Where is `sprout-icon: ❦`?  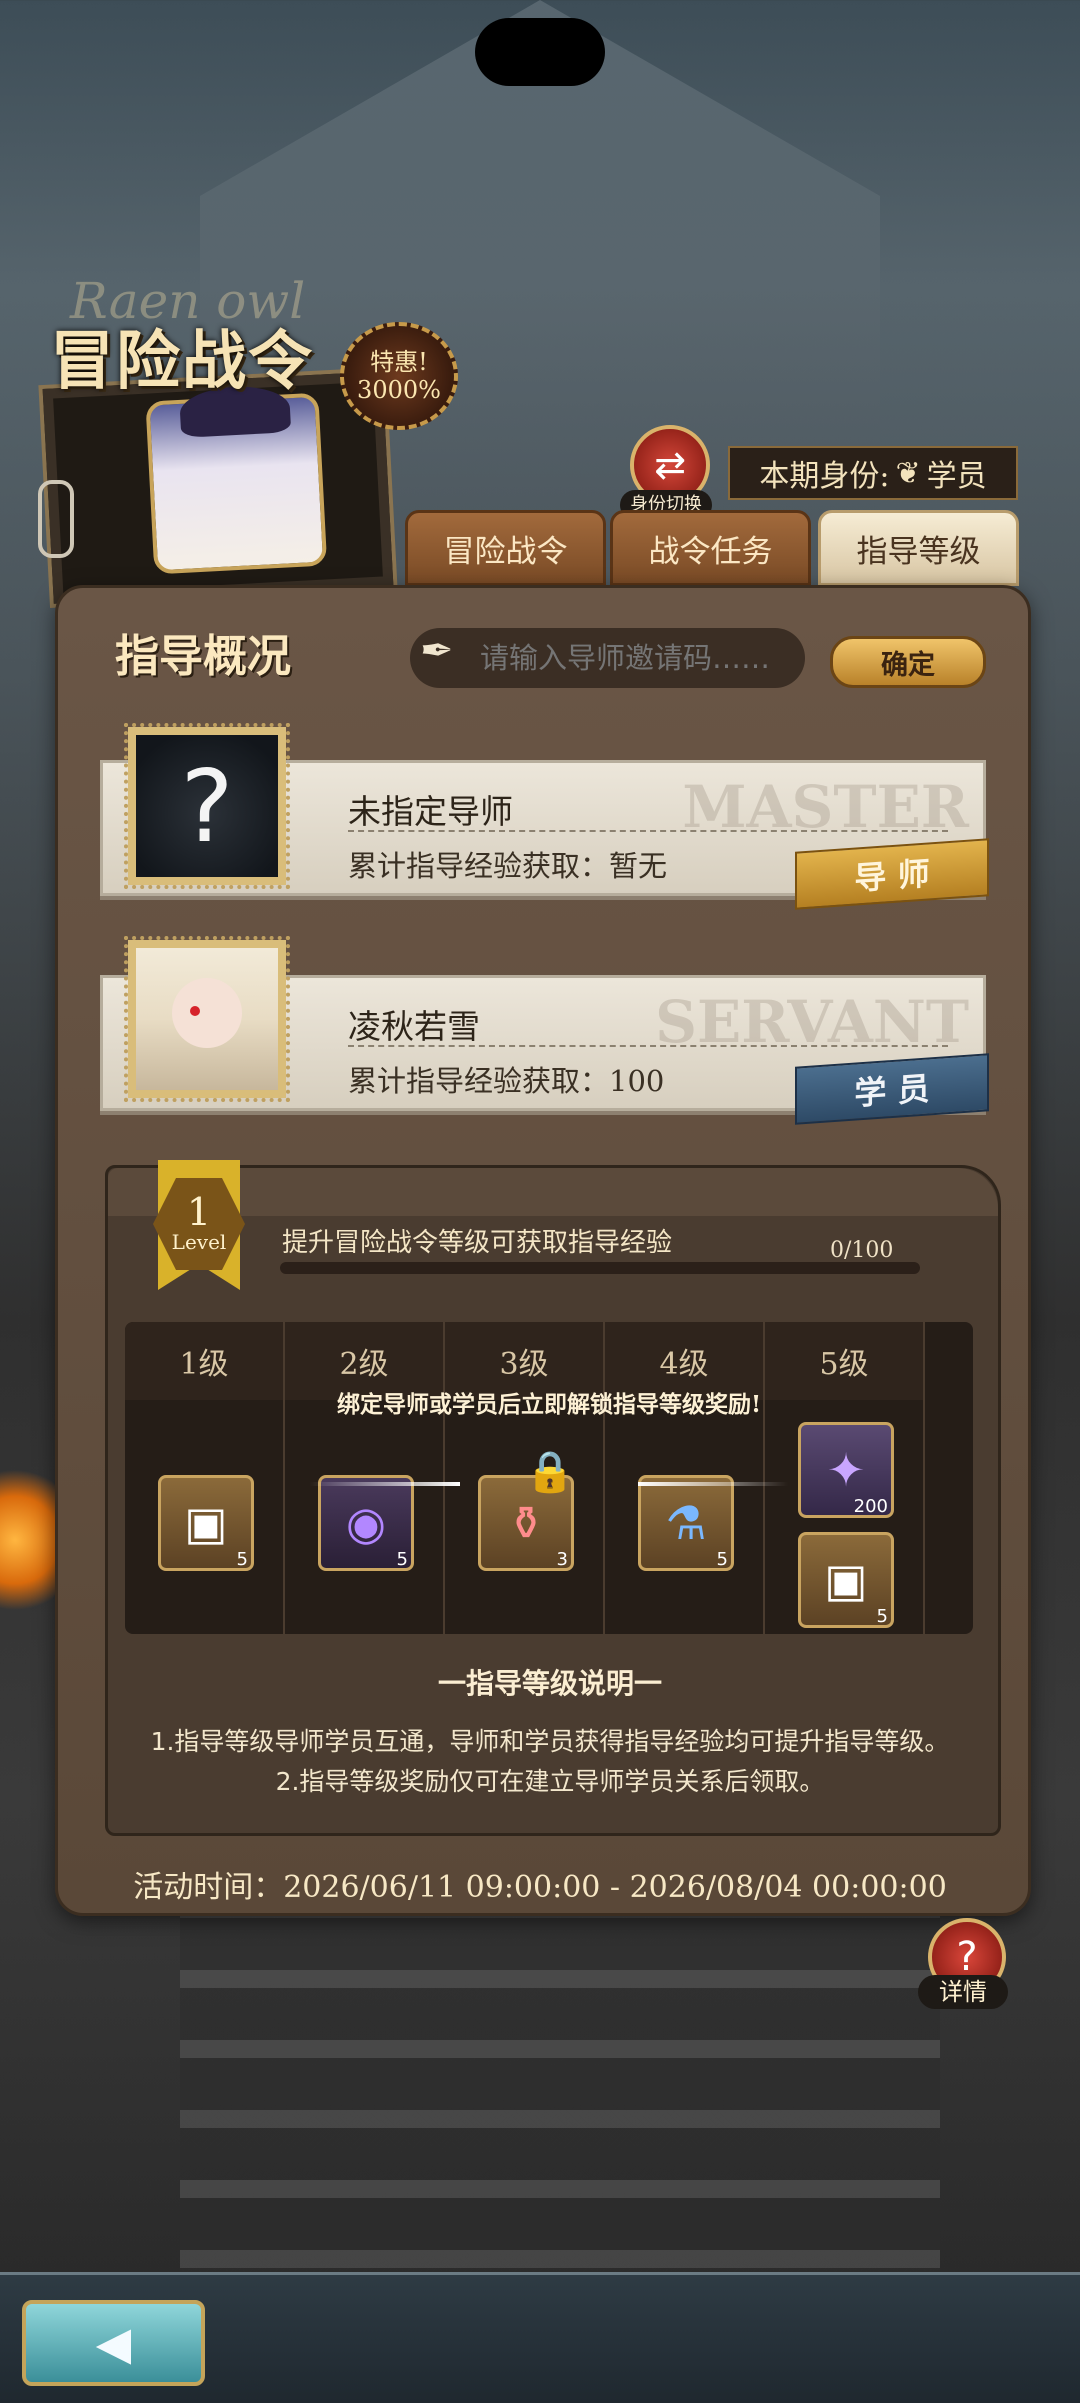 sprout-icon: ❦ is located at coordinates (908, 473).